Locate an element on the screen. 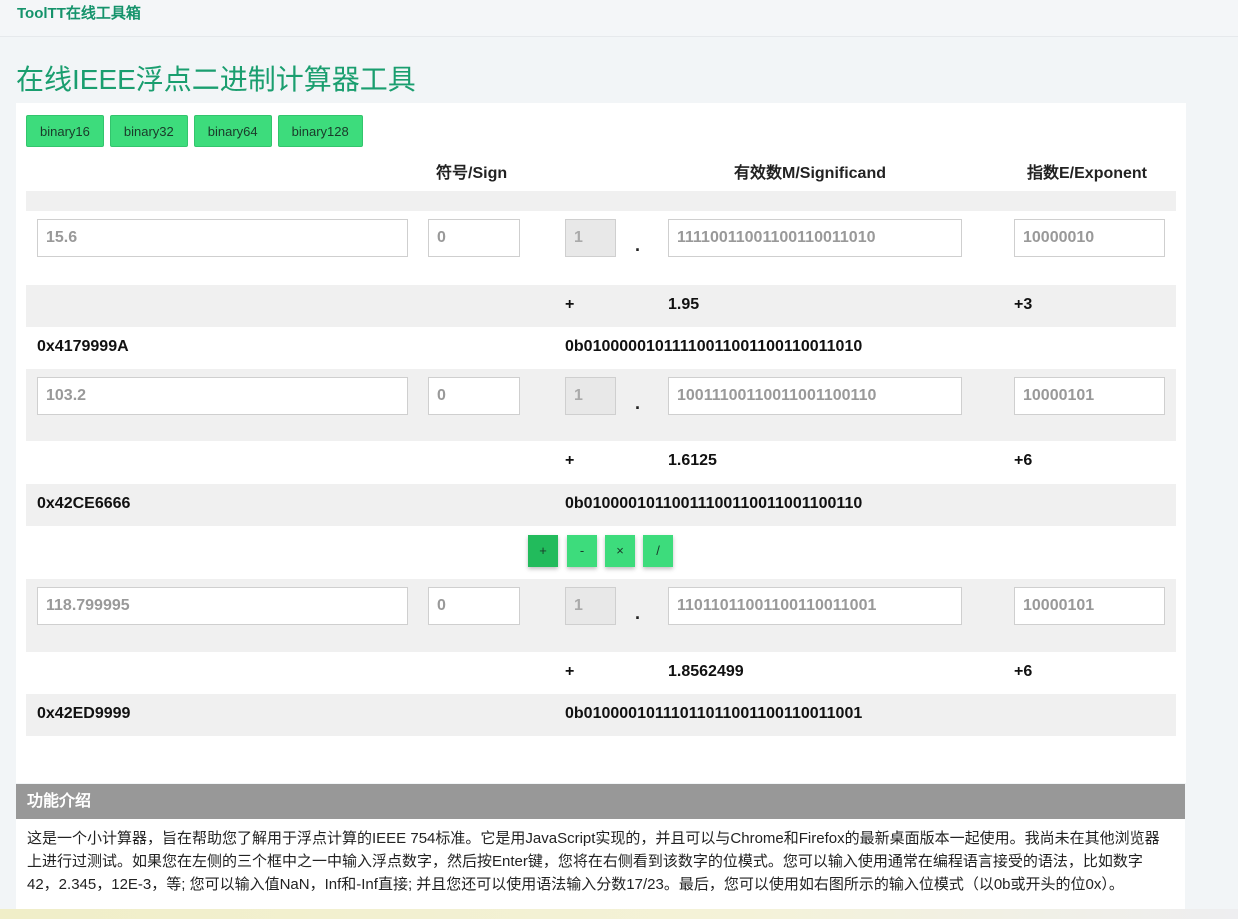  header-row: 符号/Sign 有效数M/Significand 指数E/Exponent is located at coordinates (601, 170).